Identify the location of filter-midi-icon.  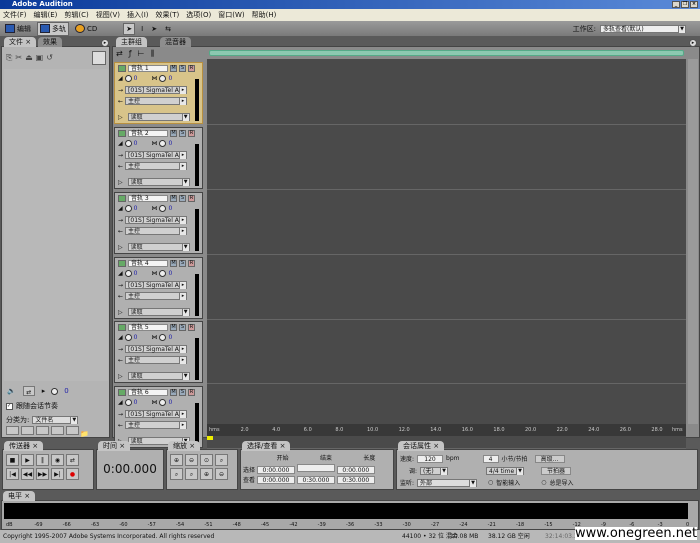
(57, 430).